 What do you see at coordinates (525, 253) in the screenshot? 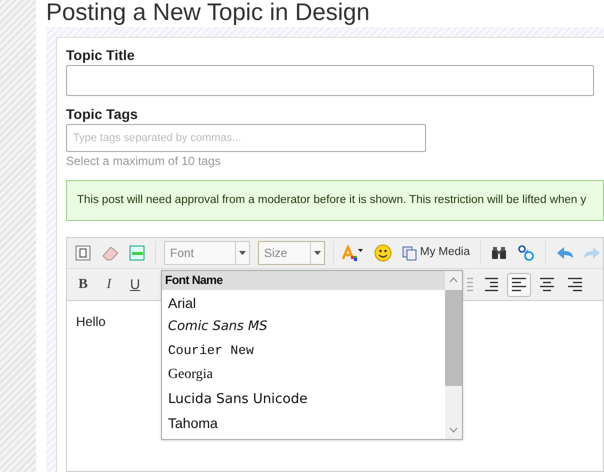
I see `replace-icon` at bounding box center [525, 253].